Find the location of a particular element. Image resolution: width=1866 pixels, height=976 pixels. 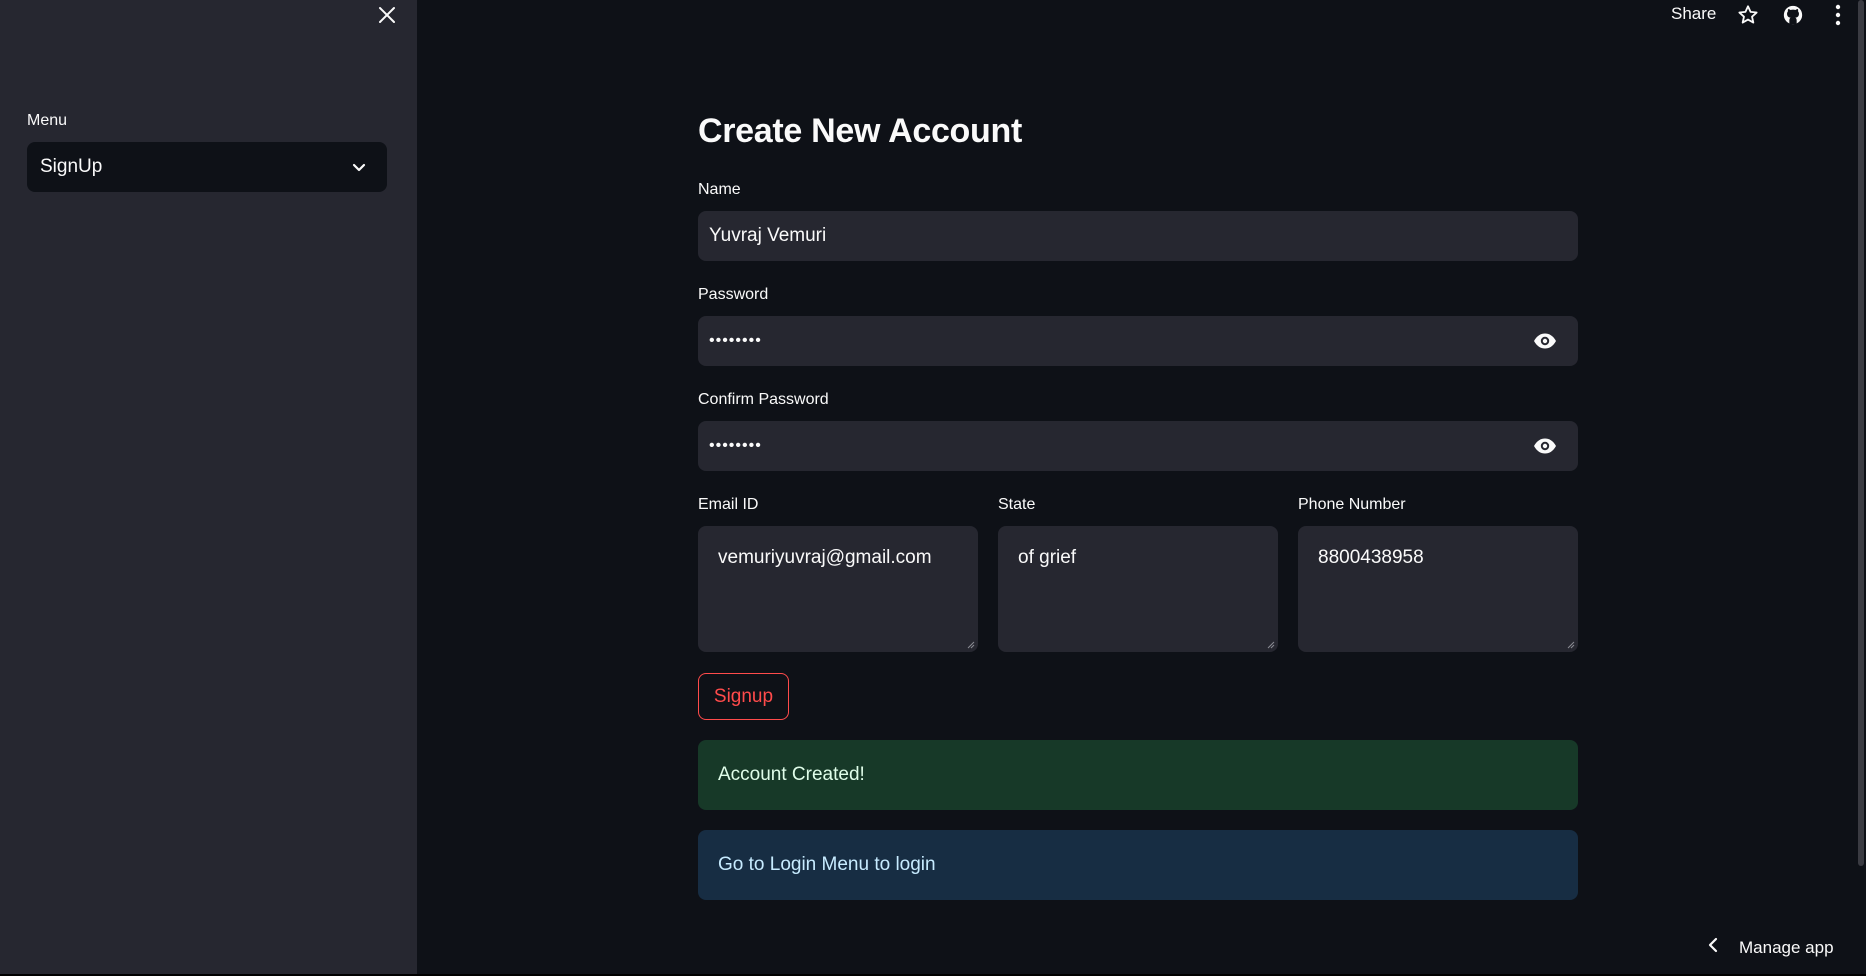

confirm-password-input-value: •••••••• is located at coordinates (735, 445).